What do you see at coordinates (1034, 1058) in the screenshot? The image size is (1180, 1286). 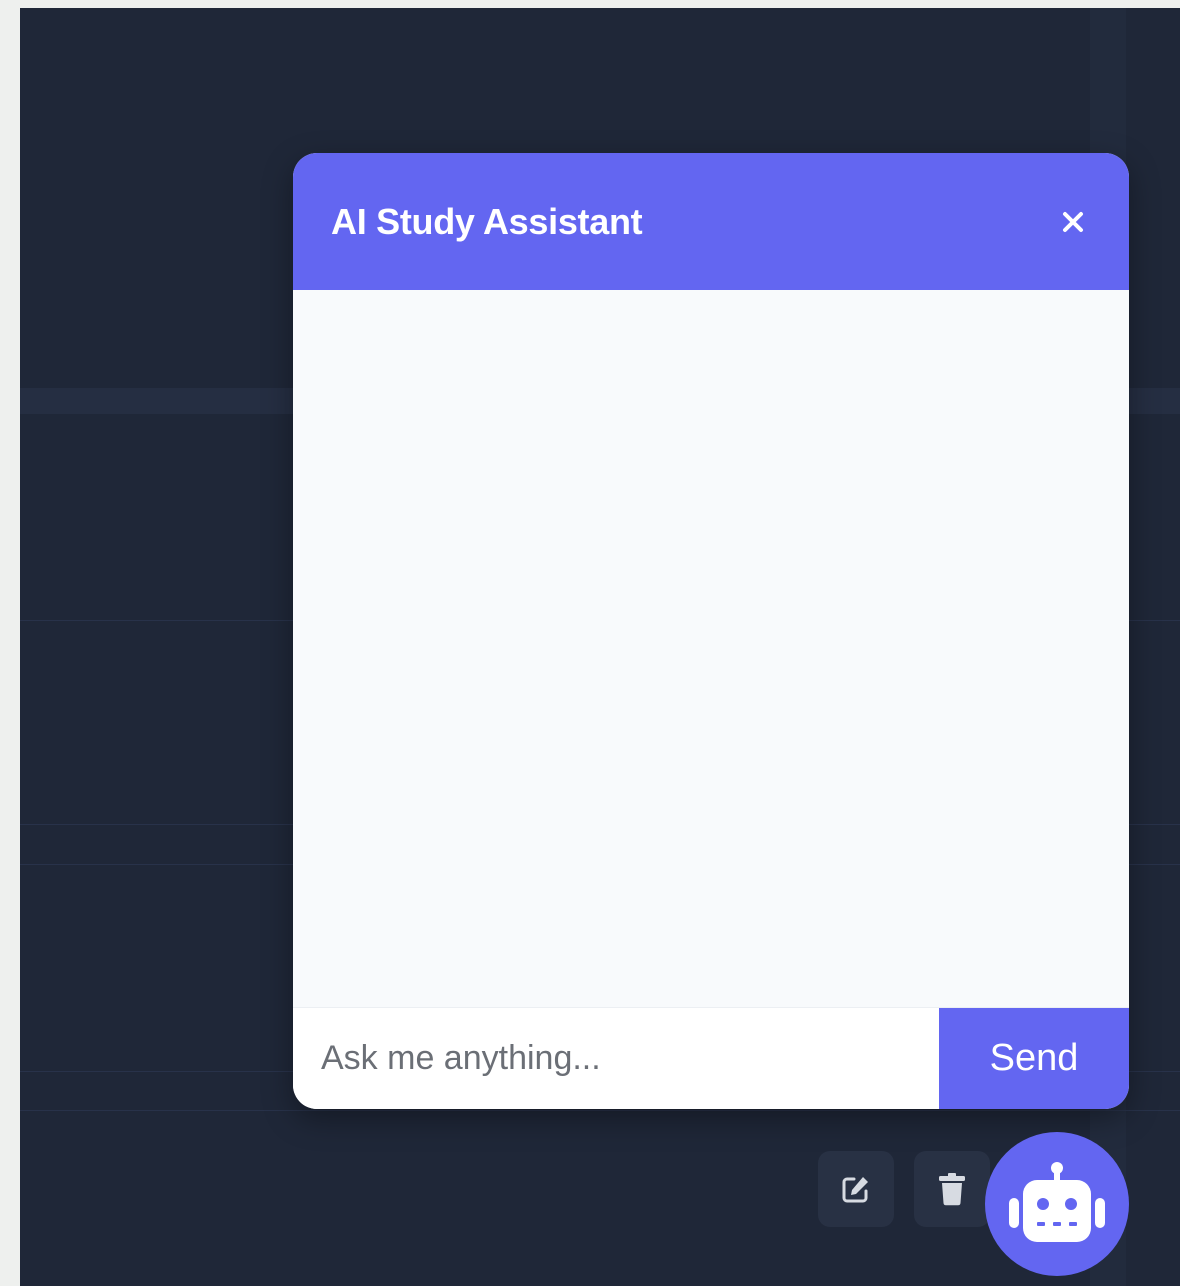 I see `send-button: Send` at bounding box center [1034, 1058].